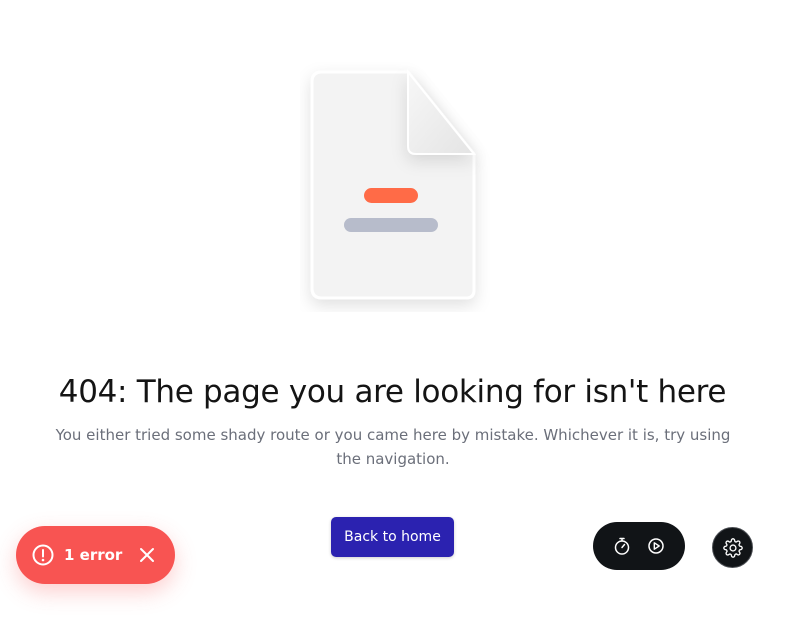  I want to click on document-fold, so click(442, 112).